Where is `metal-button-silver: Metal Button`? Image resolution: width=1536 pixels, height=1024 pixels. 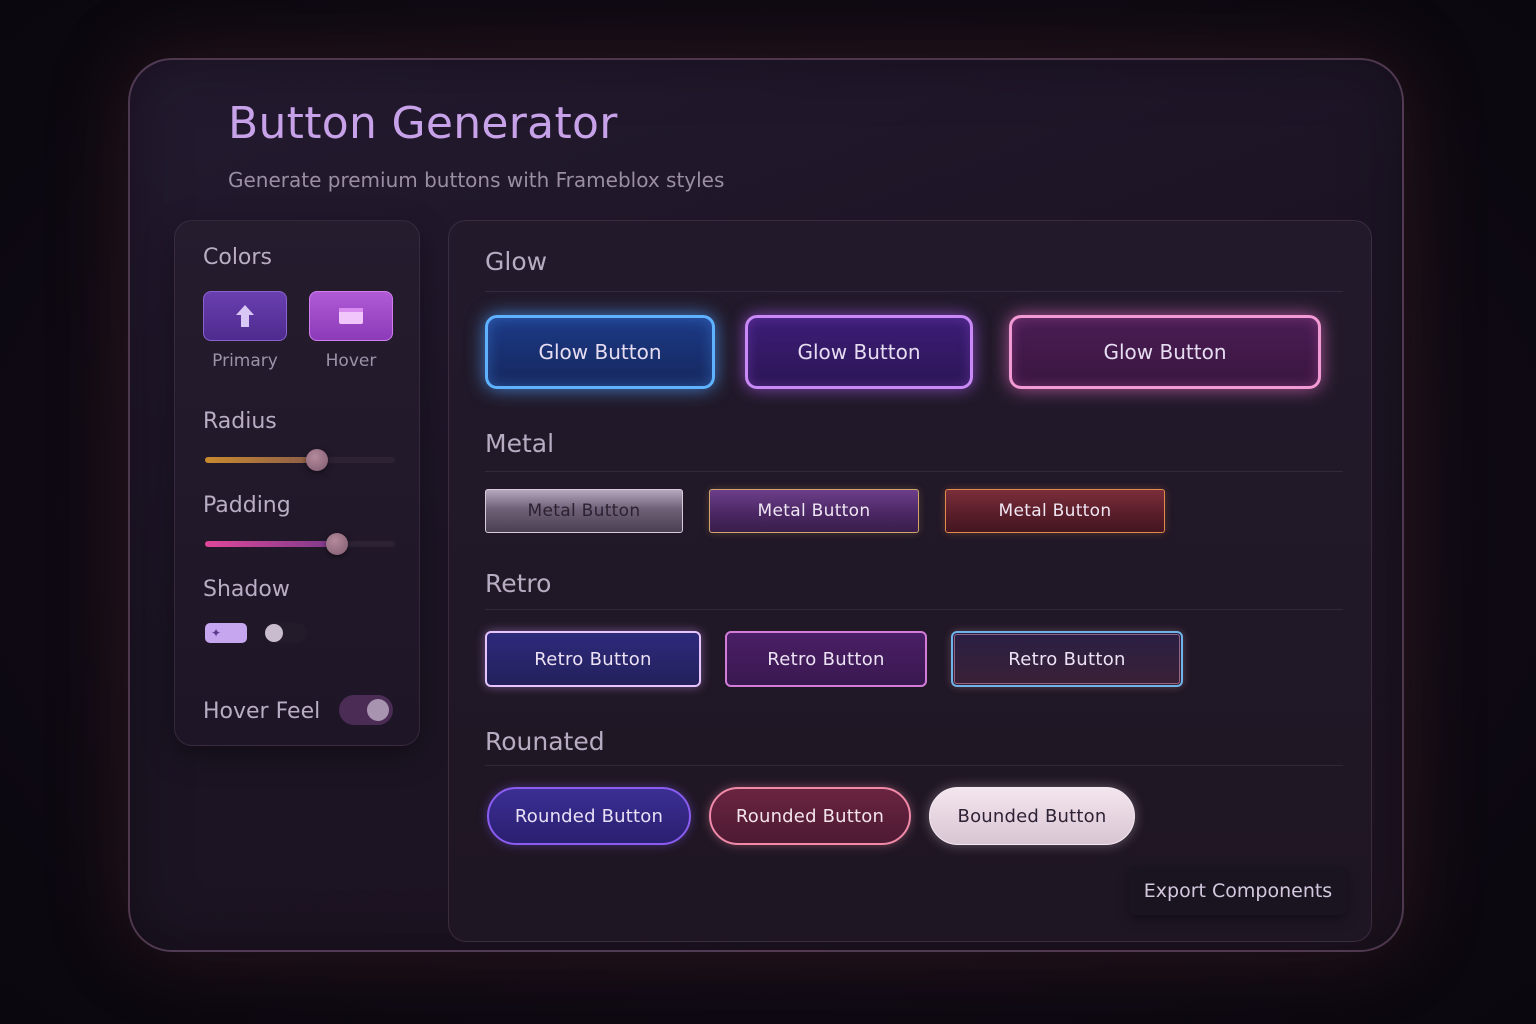 metal-button-silver: Metal Button is located at coordinates (584, 511).